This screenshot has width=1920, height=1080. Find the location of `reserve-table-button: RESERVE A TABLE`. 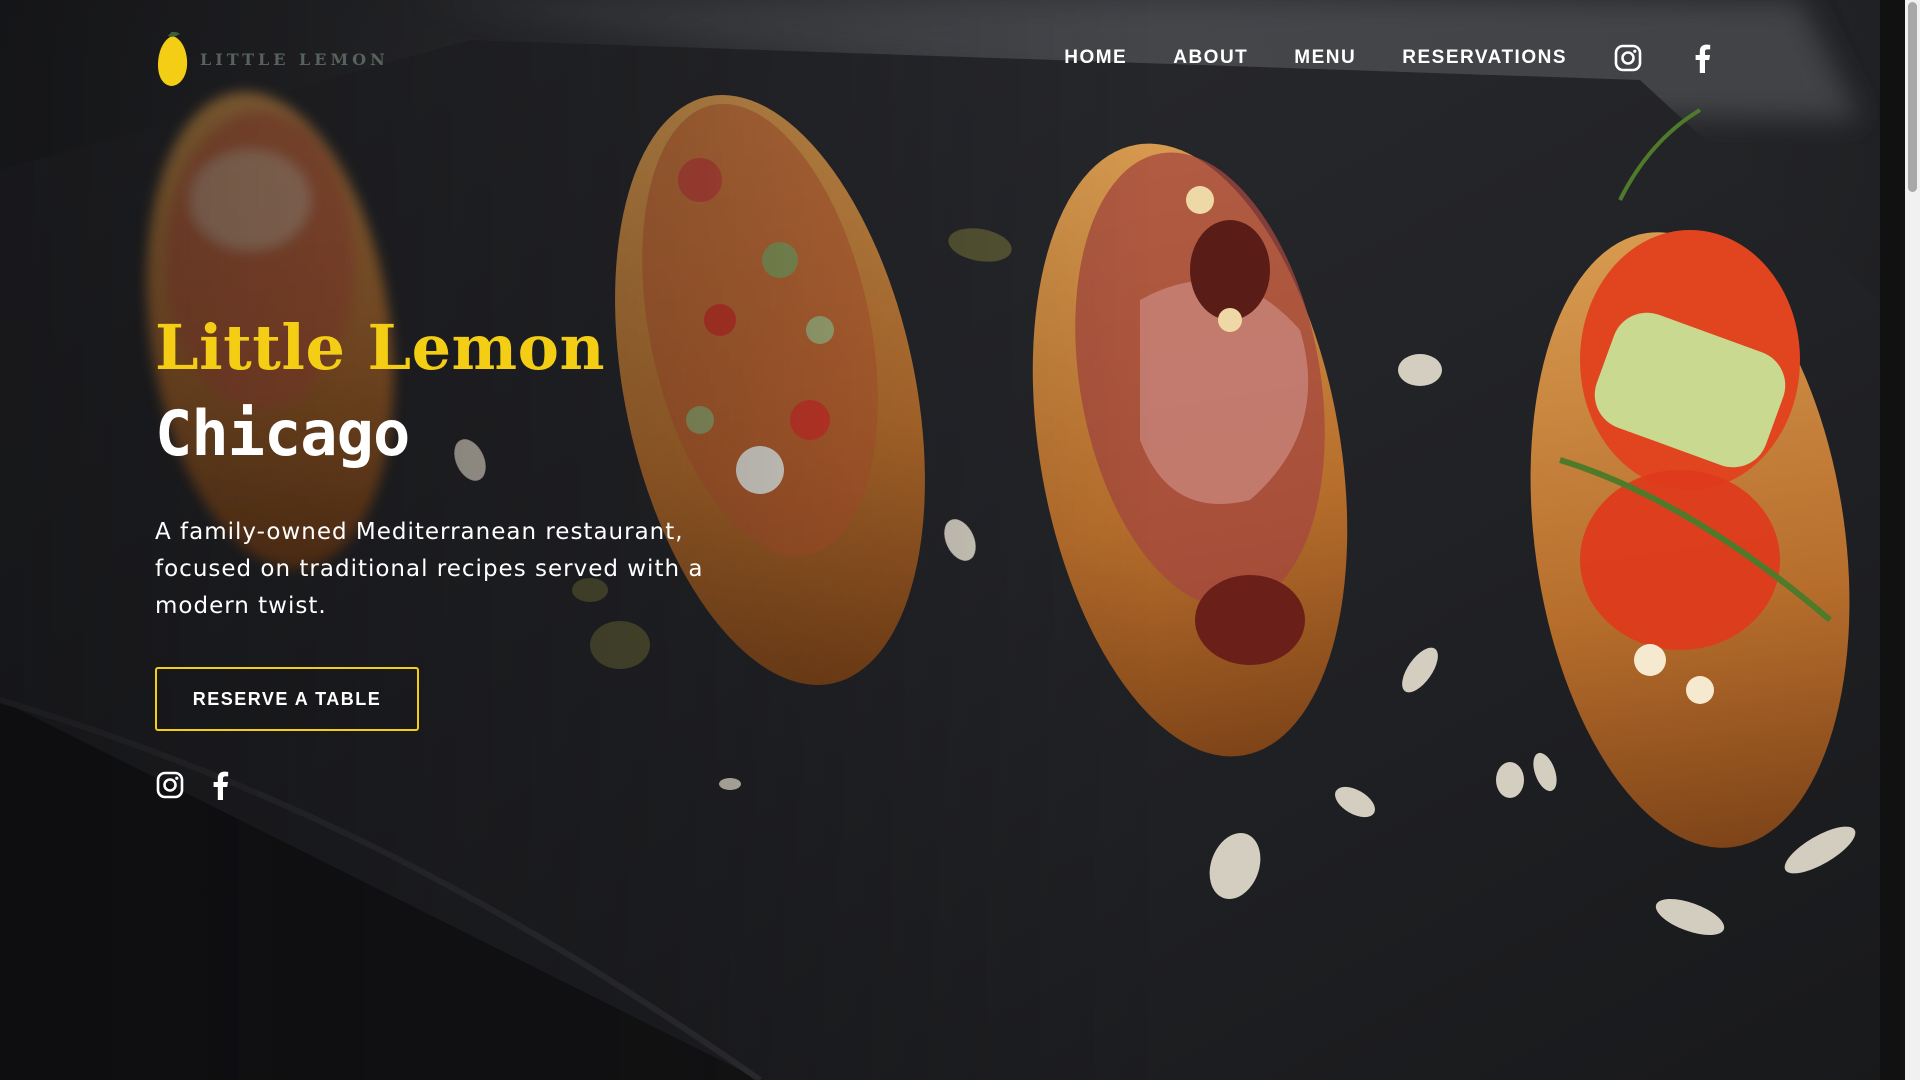

reserve-table-button: RESERVE A TABLE is located at coordinates (287, 699).